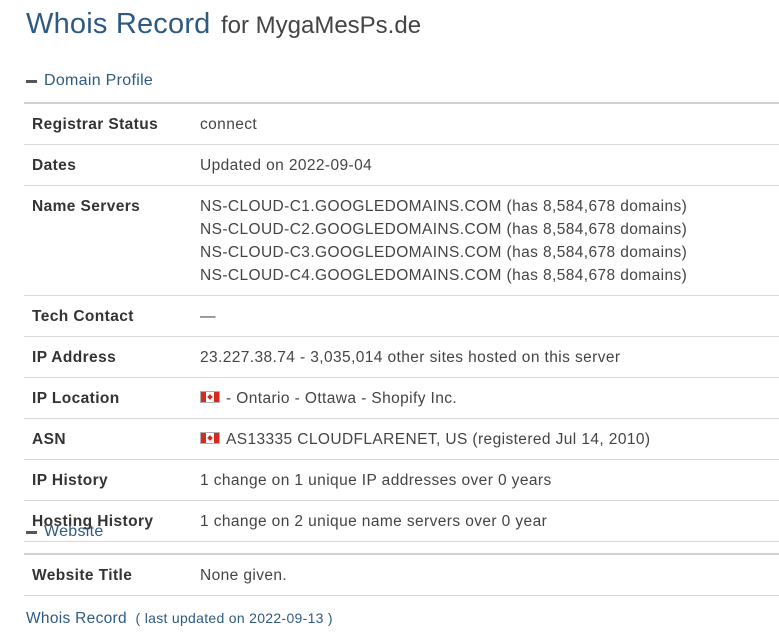 The height and width of the screenshot is (637, 779). I want to click on page-title-domain: for MygaMesPs.de, so click(321, 25).